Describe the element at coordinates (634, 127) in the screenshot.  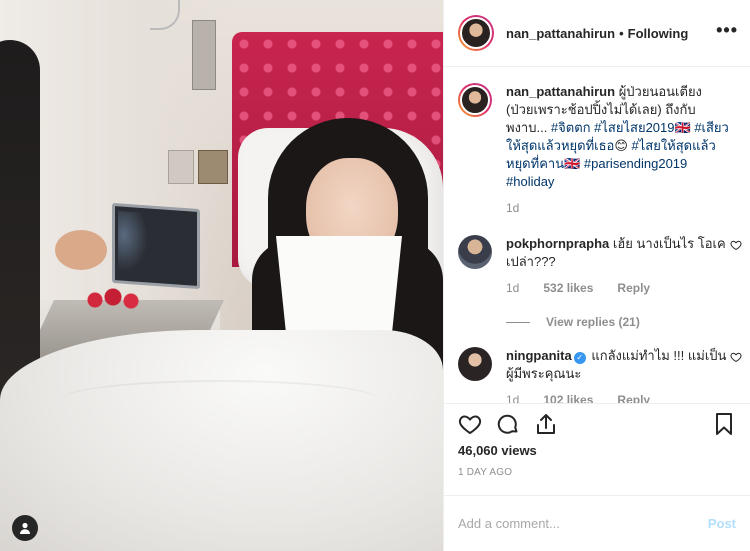
I see `hashtag-link: #ไสยไสย2019` at that location.